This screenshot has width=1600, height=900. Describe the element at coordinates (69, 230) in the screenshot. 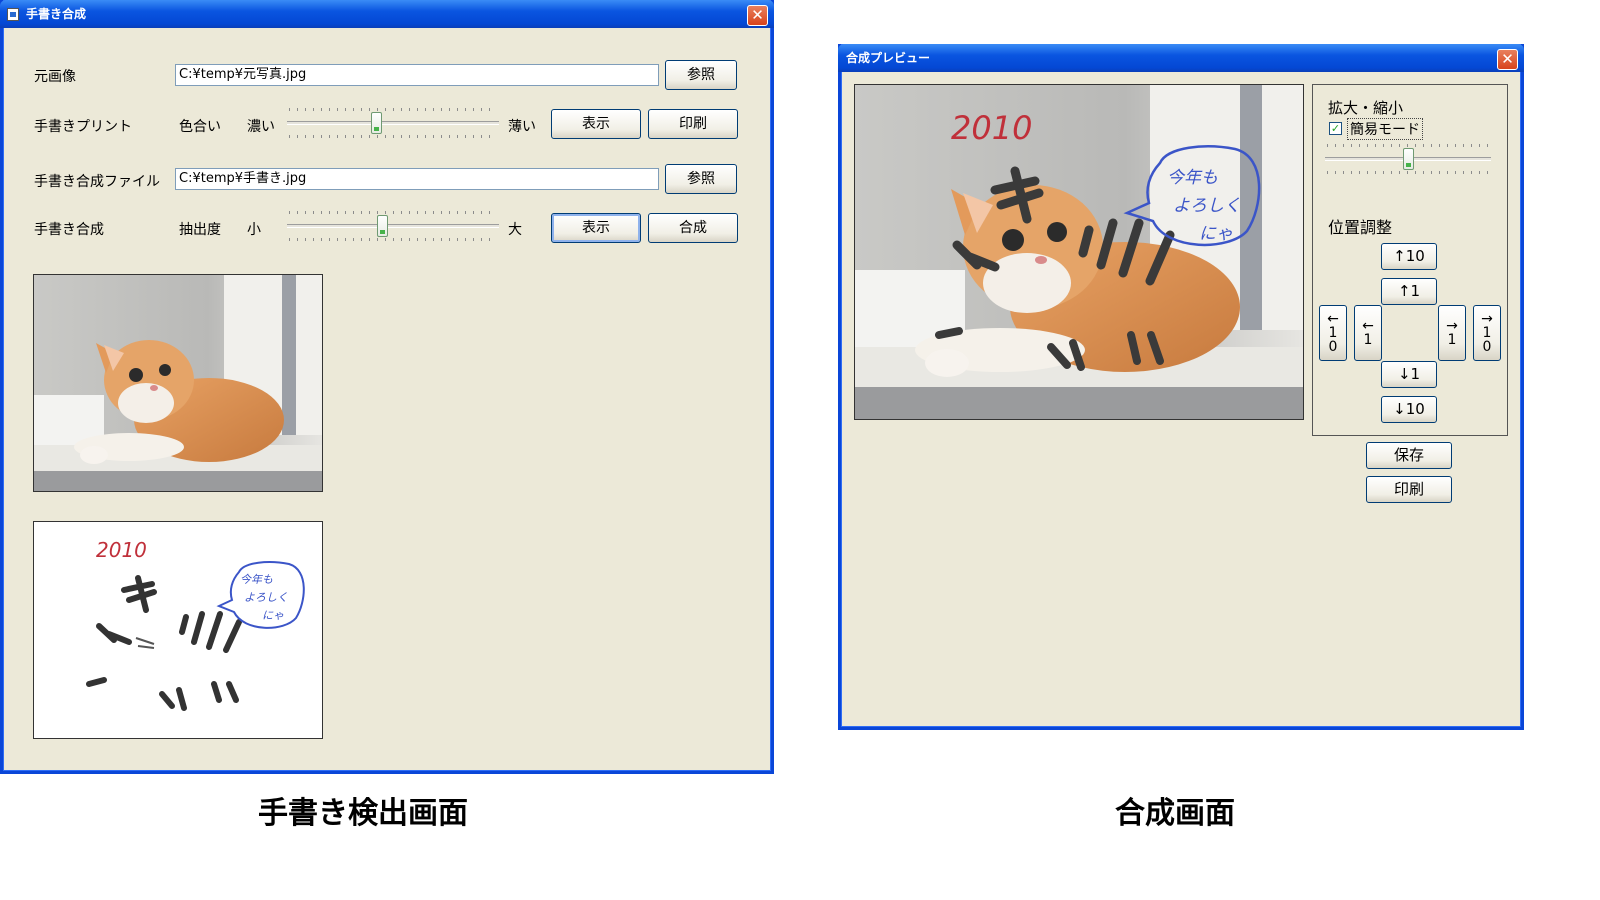

I see `handwriting-compose-label: 手書き合成` at that location.